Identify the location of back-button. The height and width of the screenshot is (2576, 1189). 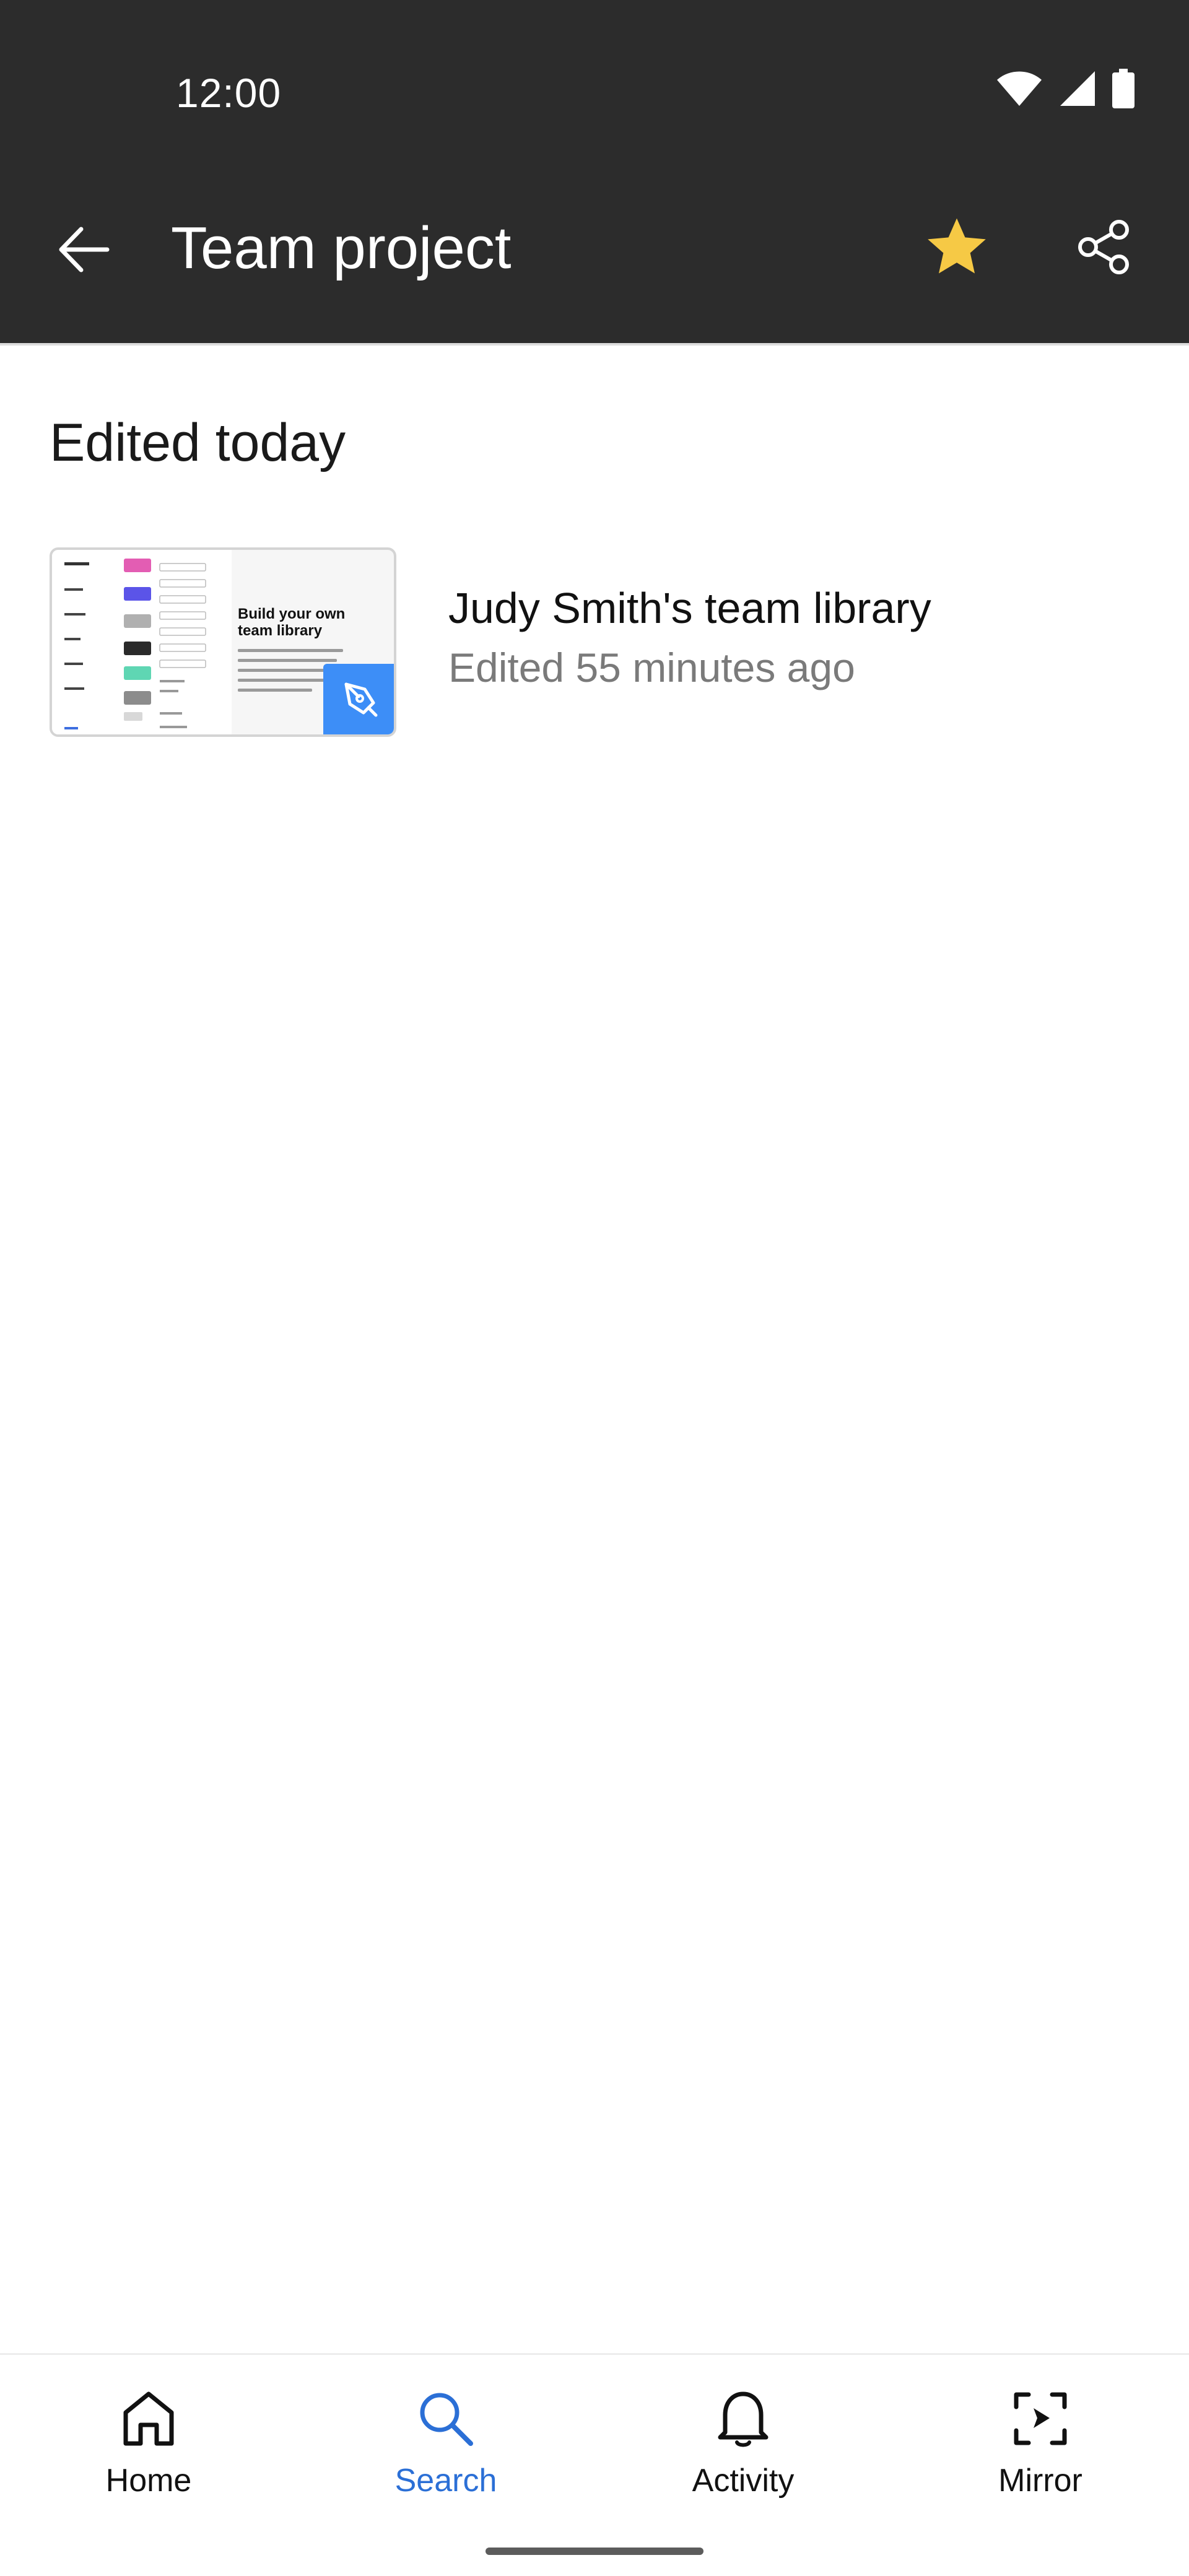
(83, 251).